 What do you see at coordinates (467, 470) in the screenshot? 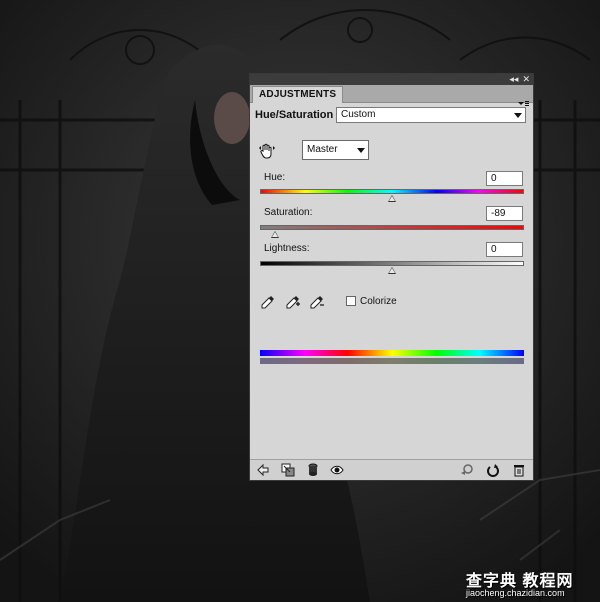
I see `view-previous-state-icon` at bounding box center [467, 470].